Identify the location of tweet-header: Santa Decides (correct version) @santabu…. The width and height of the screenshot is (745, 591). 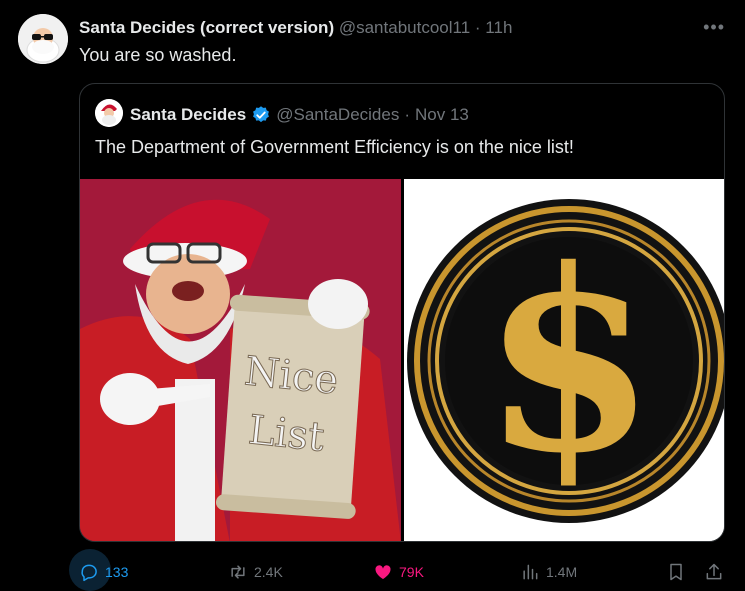
(295, 28).